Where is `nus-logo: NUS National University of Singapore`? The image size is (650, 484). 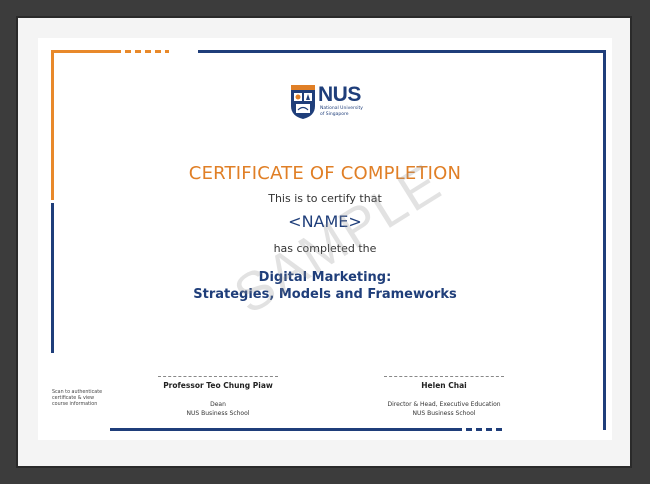 nus-logo: NUS National University of Singapore is located at coordinates (335, 102).